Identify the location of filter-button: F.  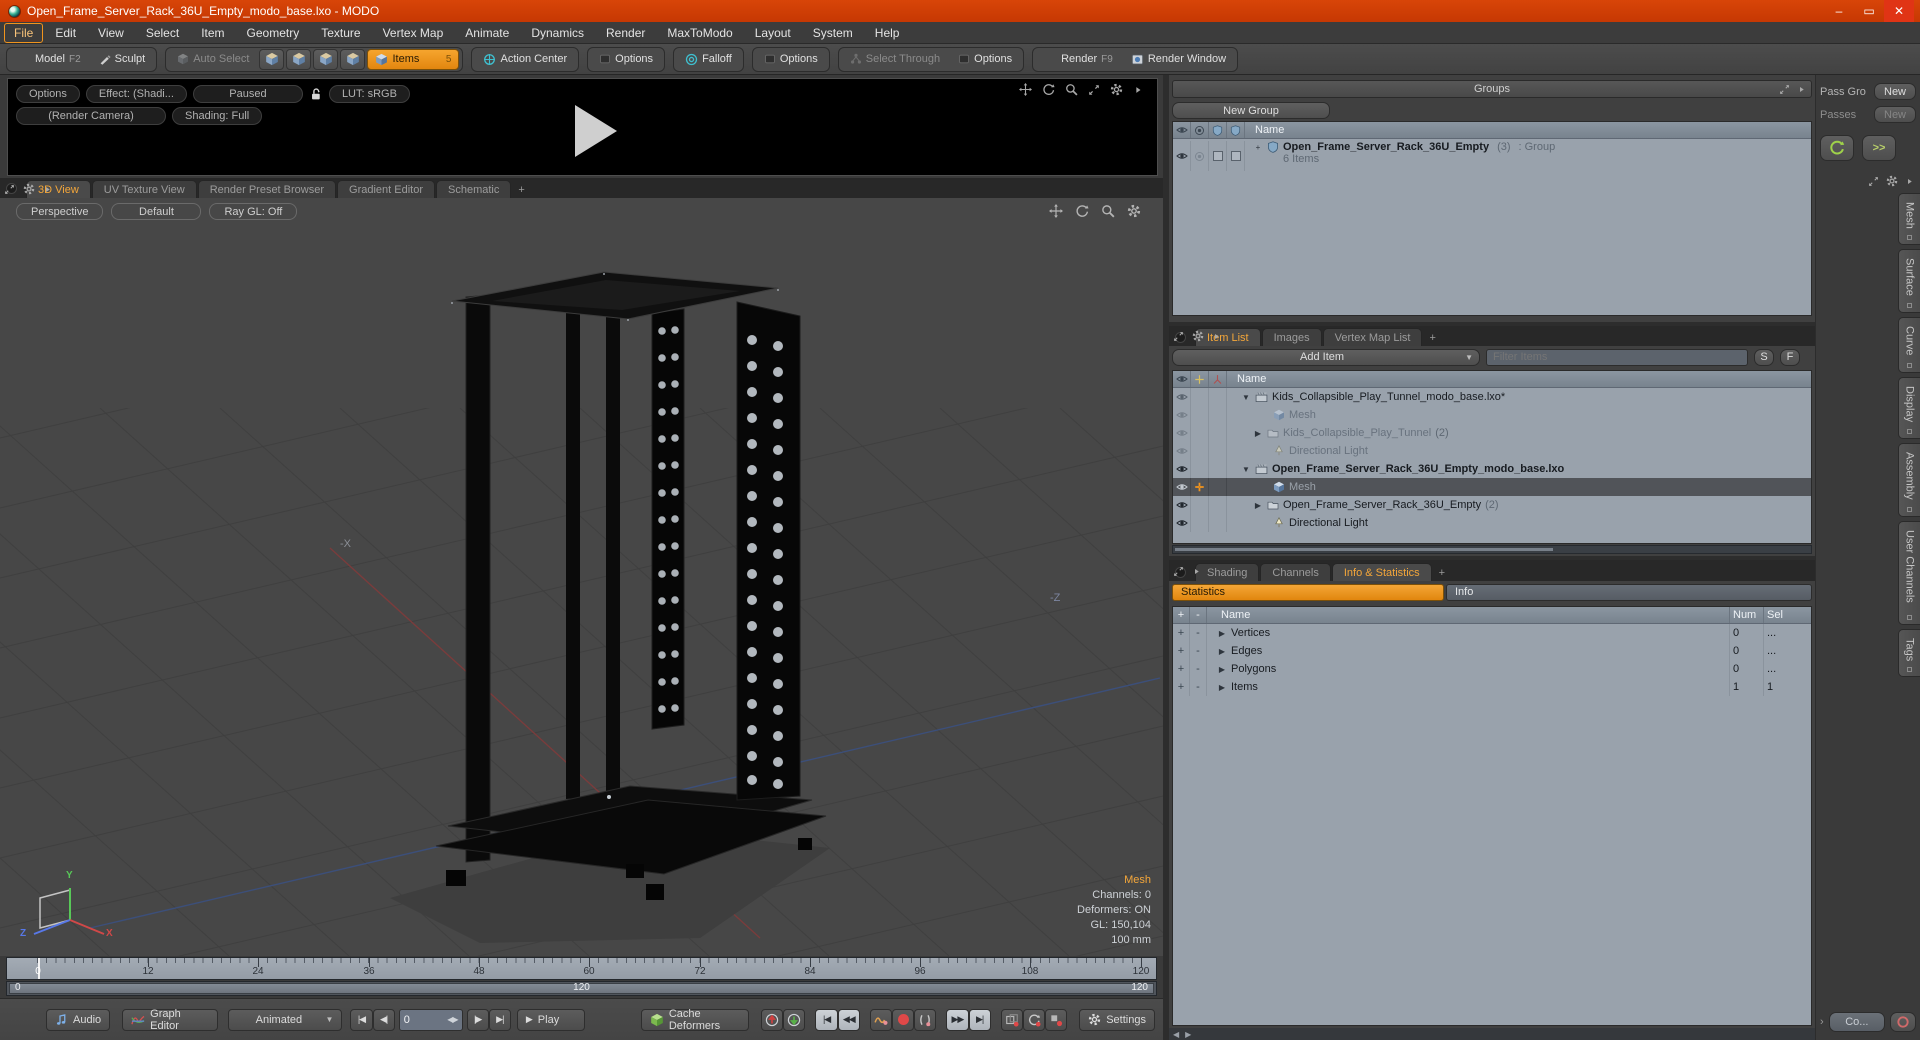
(1790, 357).